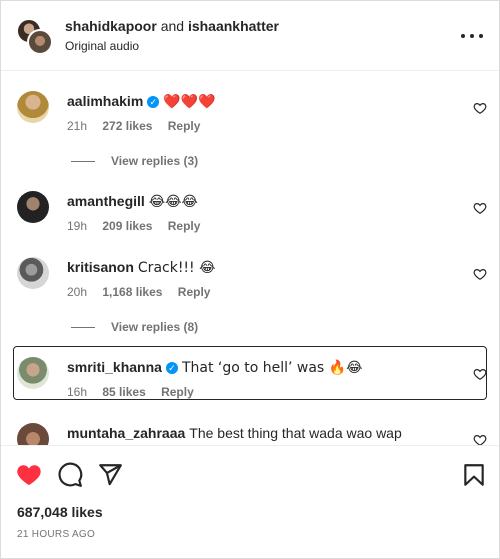 The width and height of the screenshot is (500, 559). What do you see at coordinates (127, 126) in the screenshot?
I see `comment-likes: 272 likes` at bounding box center [127, 126].